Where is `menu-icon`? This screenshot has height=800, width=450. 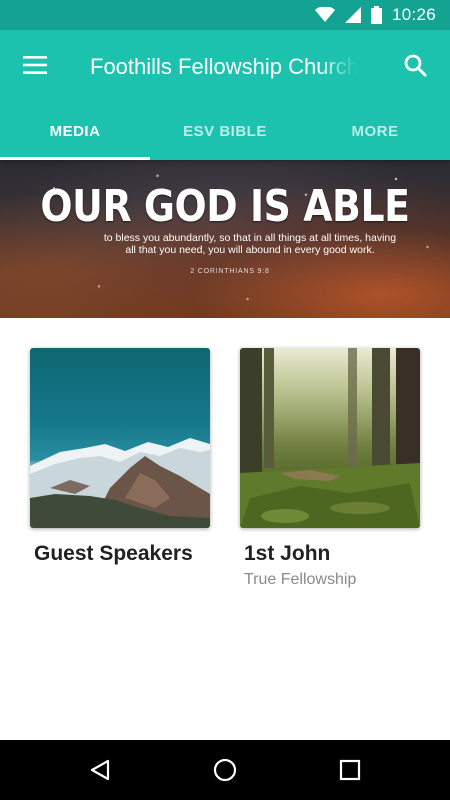 menu-icon is located at coordinates (35, 65).